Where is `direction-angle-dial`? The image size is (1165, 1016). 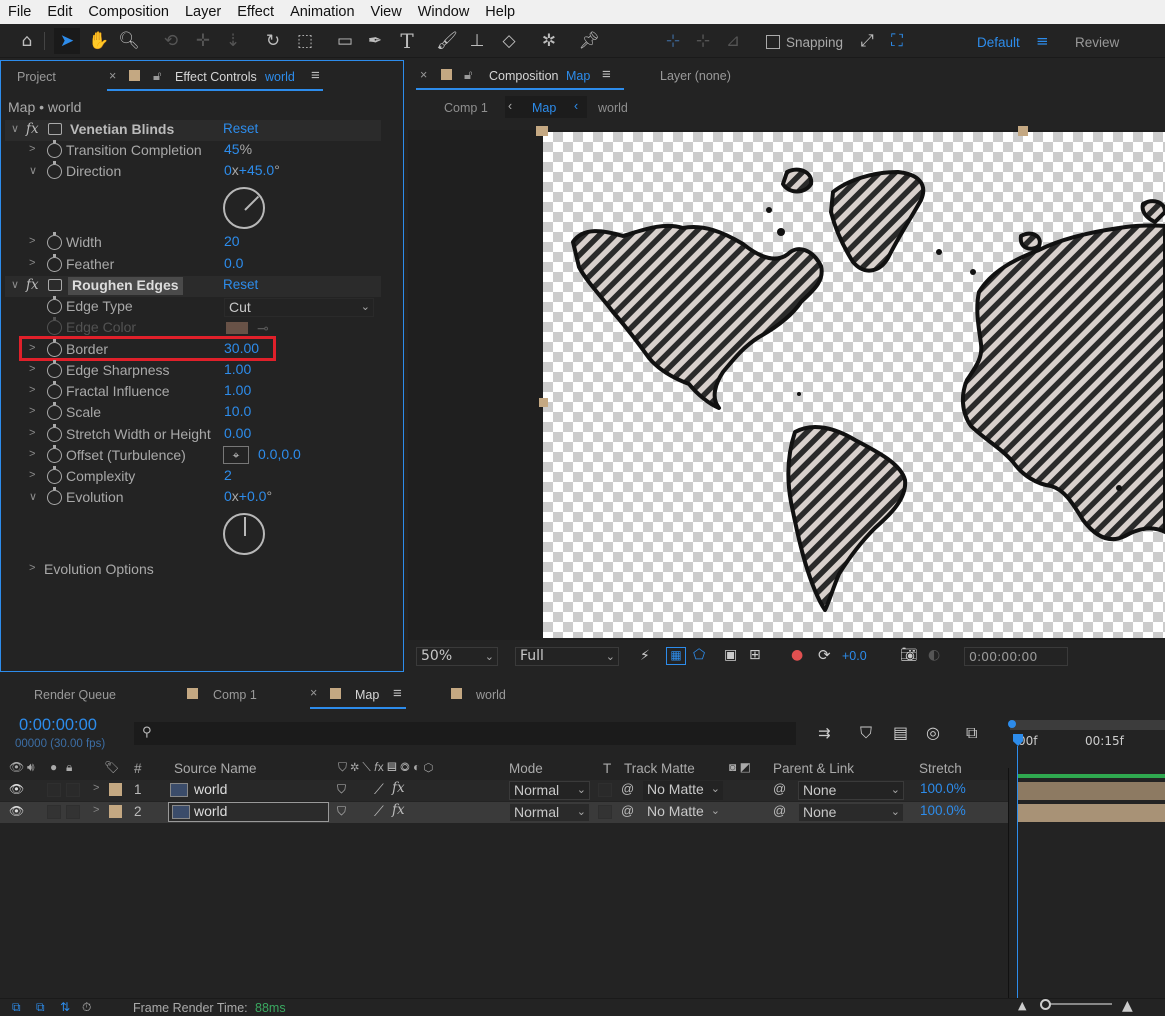 direction-angle-dial is located at coordinates (244, 208).